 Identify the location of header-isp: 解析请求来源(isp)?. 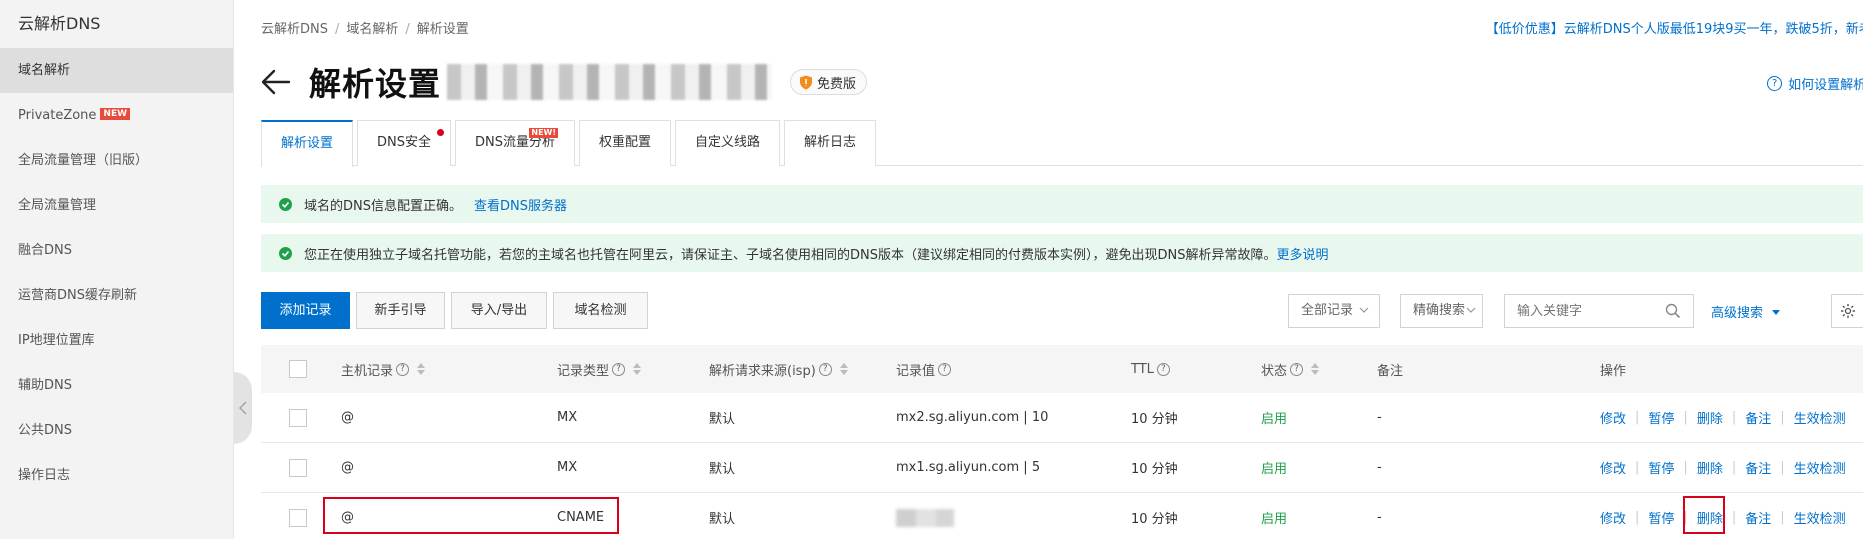
(778, 369).